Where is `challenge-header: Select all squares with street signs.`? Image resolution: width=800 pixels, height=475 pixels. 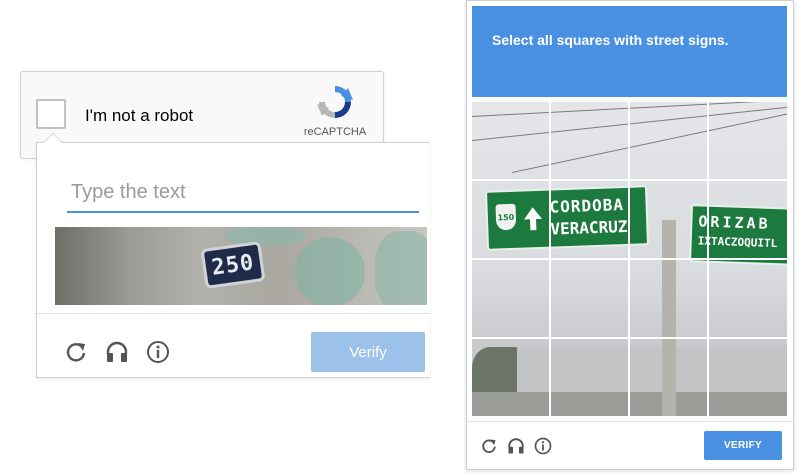 challenge-header: Select all squares with street signs. is located at coordinates (629, 51).